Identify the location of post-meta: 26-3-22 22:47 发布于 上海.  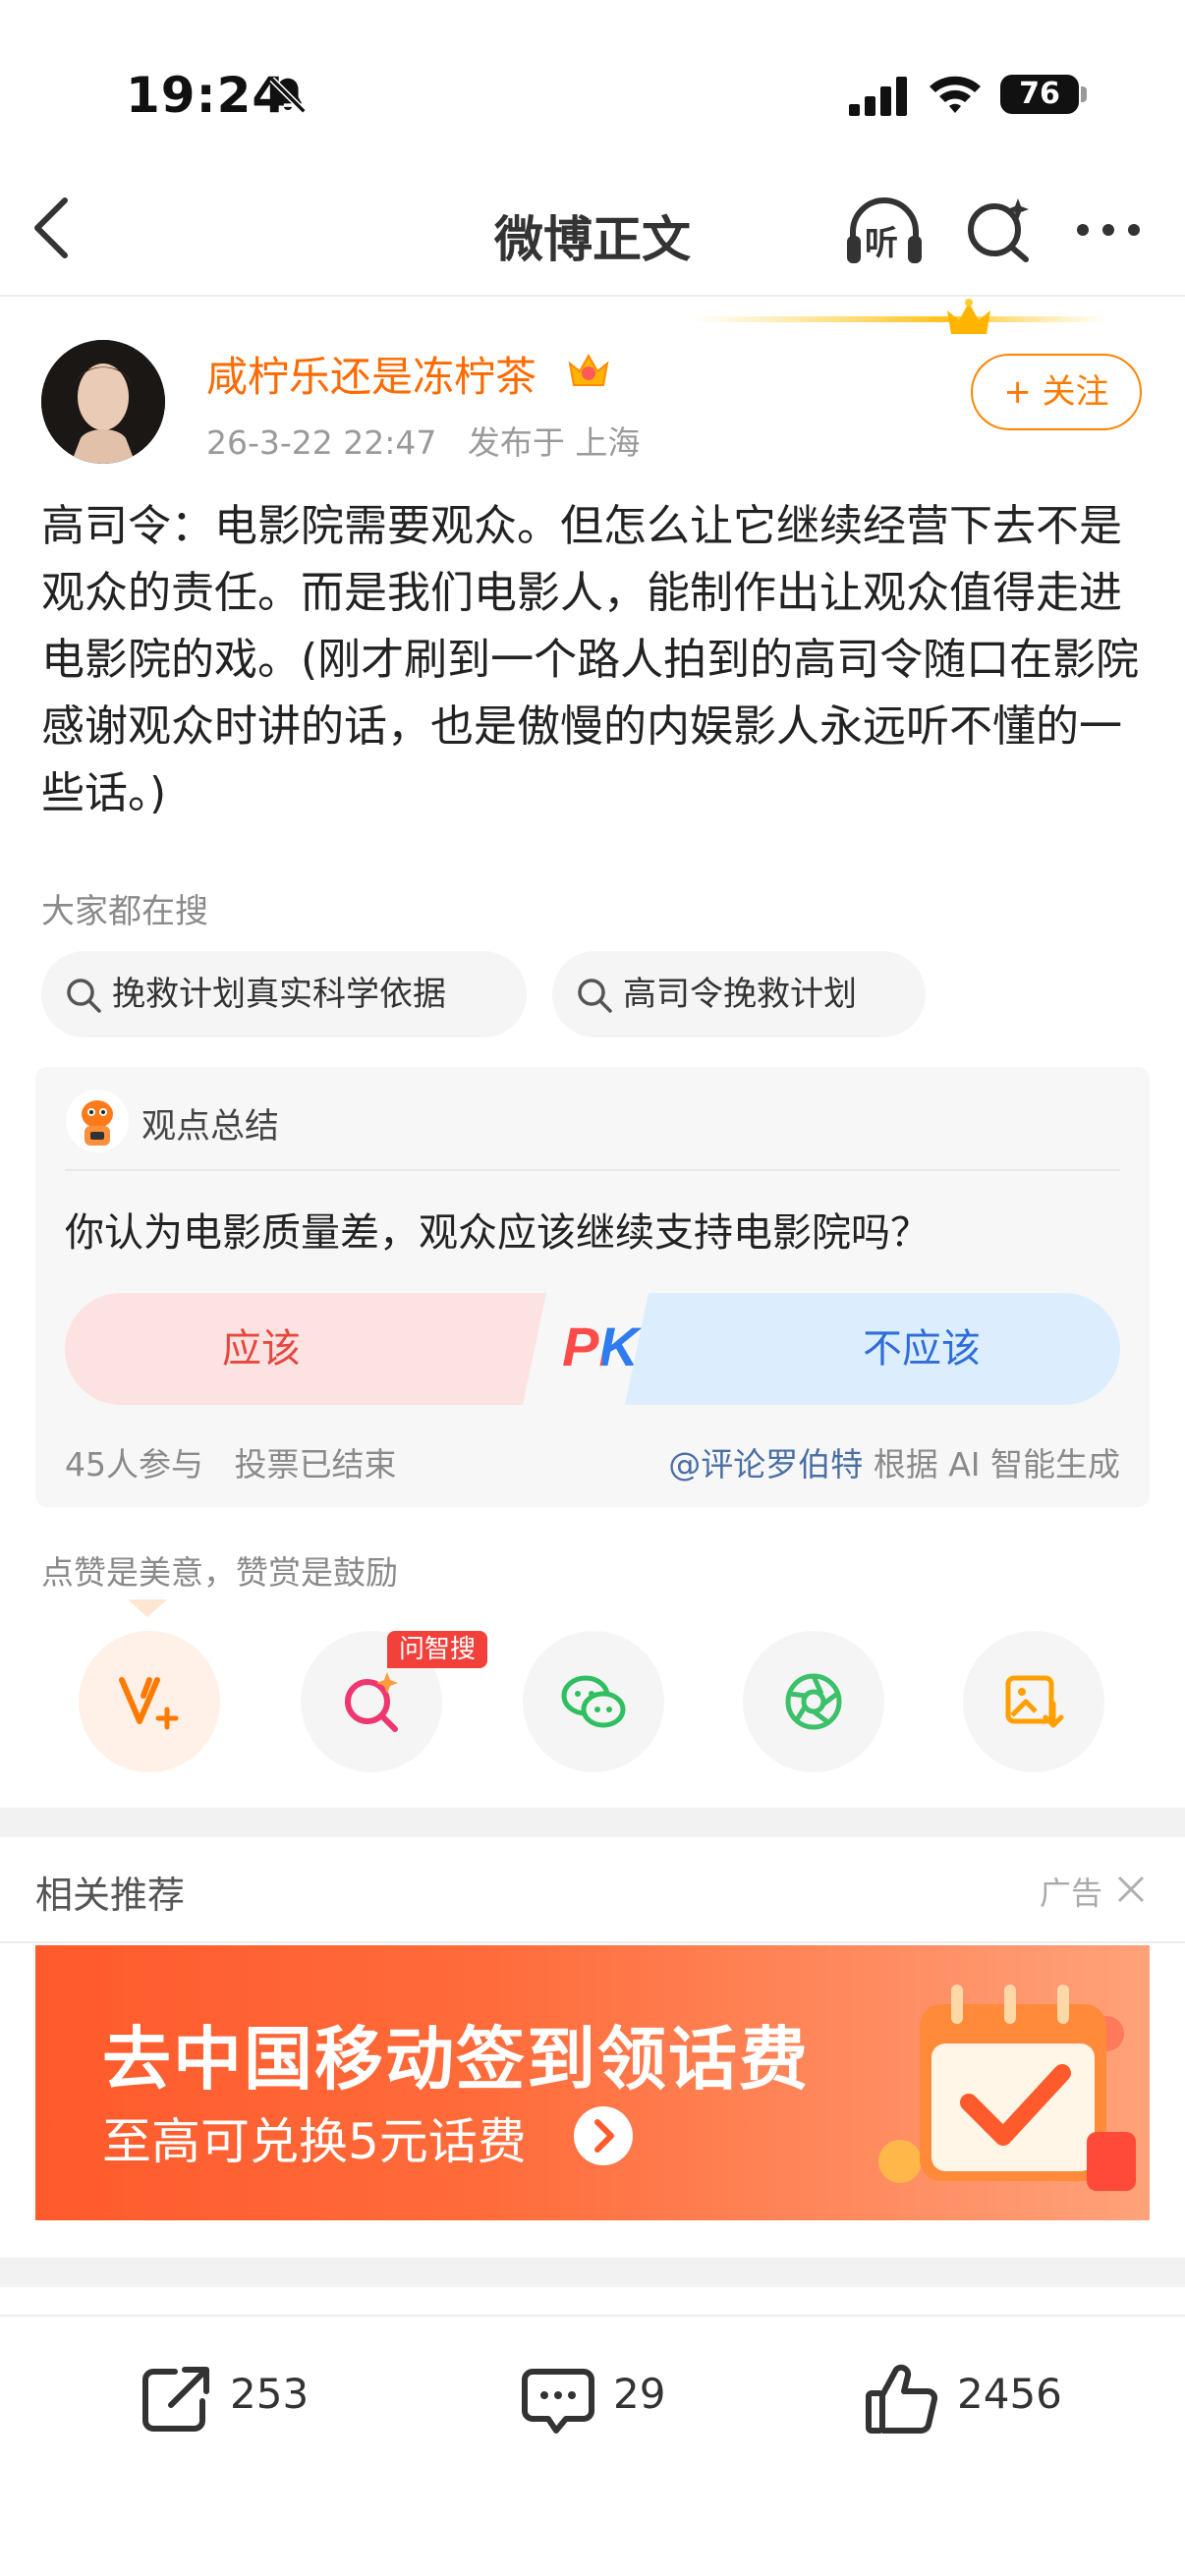
(423, 440).